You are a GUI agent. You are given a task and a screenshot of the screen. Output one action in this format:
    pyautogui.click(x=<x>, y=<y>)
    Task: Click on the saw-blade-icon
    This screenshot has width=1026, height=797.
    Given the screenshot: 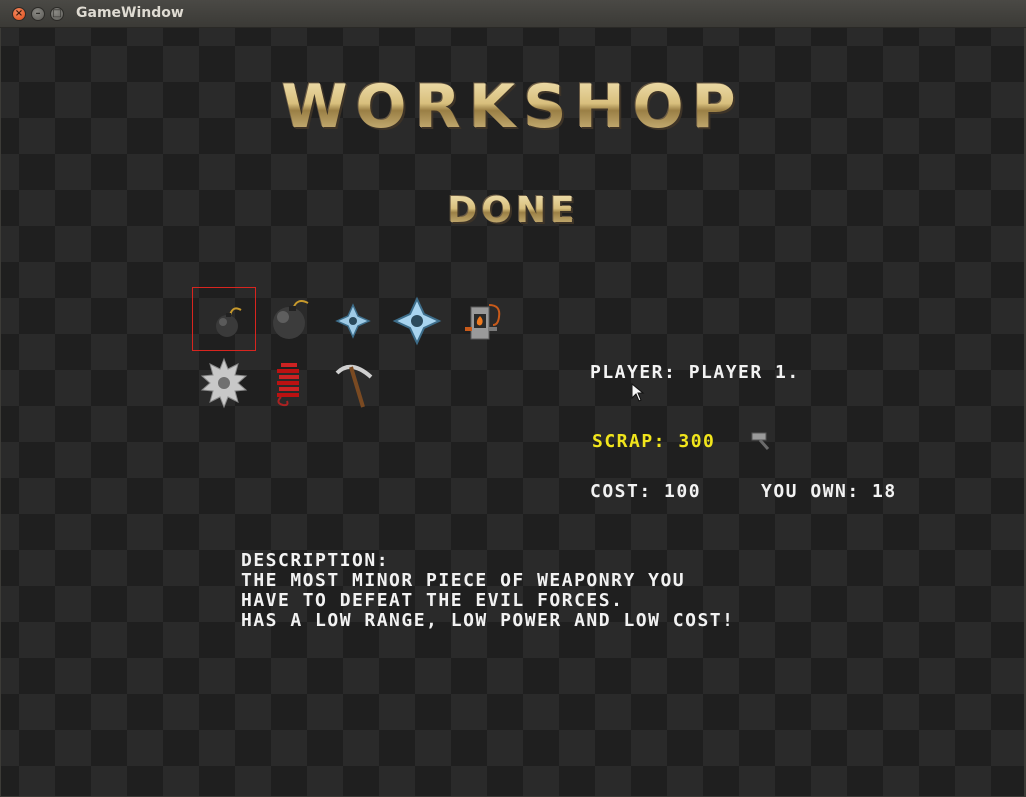 What is the action you would take?
    pyautogui.click(x=224, y=383)
    